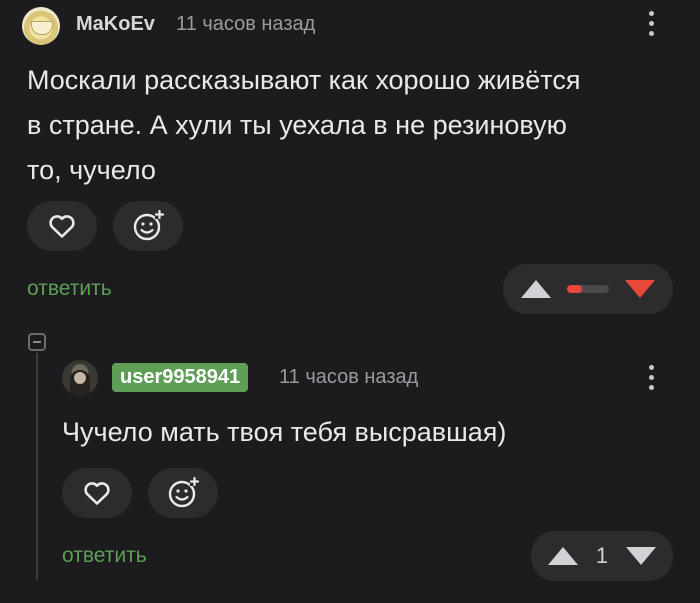  What do you see at coordinates (304, 80) in the screenshot?
I see `comment-text-line: Москали рассказывают как хорошо живётся` at bounding box center [304, 80].